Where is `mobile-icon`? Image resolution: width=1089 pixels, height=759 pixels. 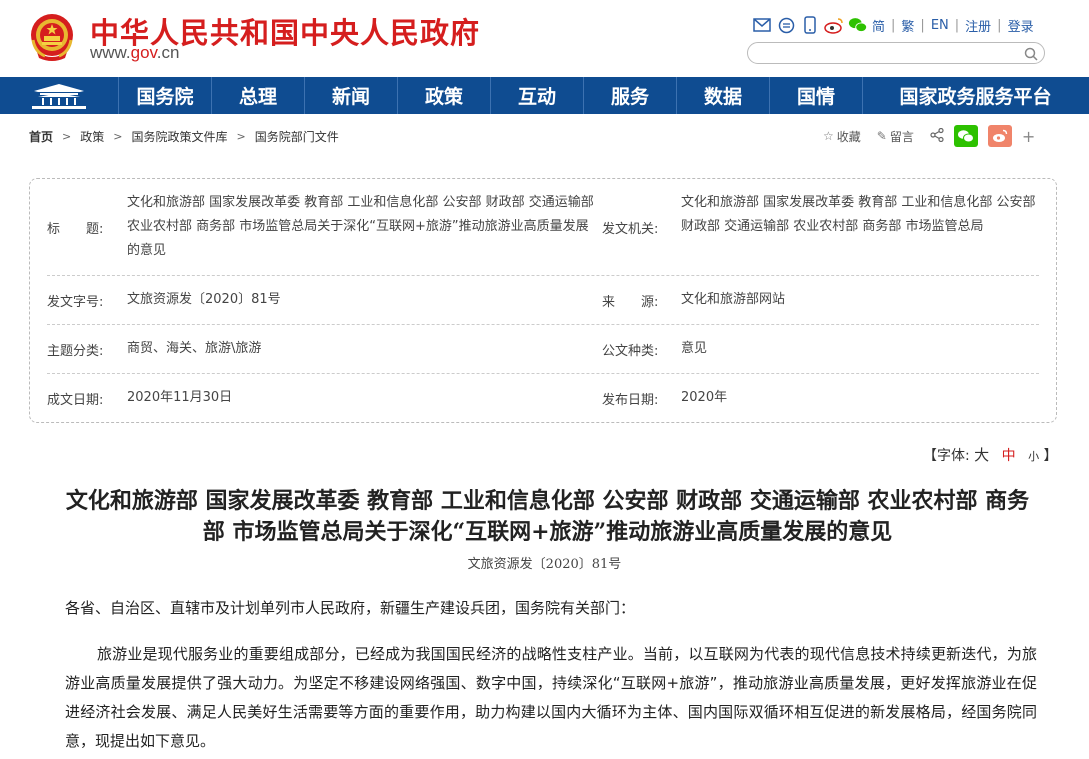 mobile-icon is located at coordinates (810, 25).